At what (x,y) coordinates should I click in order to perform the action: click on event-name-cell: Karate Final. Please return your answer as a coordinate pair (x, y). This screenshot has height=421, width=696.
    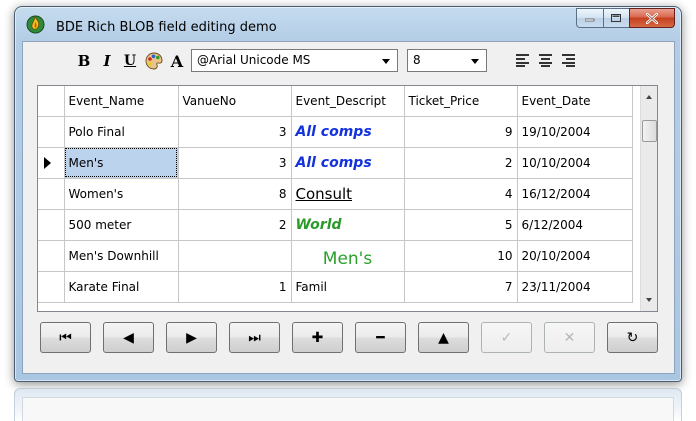
    Looking at the image, I should click on (121, 287).